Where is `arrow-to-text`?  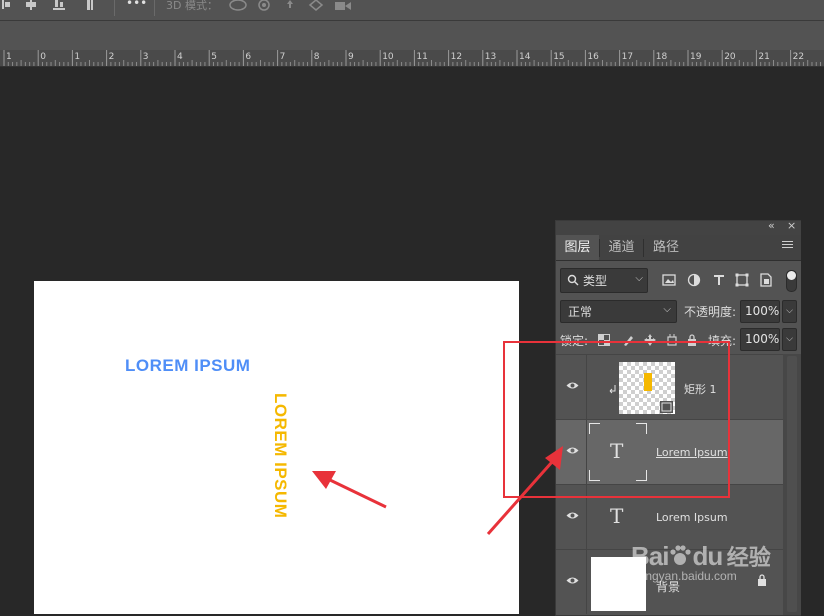
arrow-to-text is located at coordinates (349, 490).